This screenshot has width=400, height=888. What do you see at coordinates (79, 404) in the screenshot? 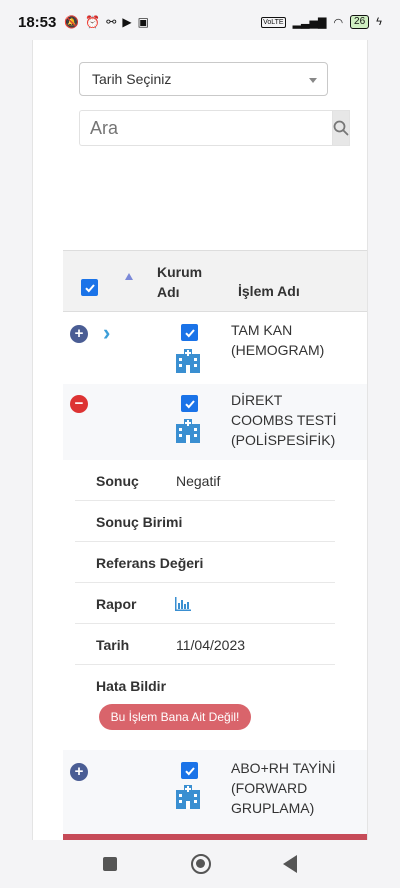
I see `collapse-row-icon: −` at bounding box center [79, 404].